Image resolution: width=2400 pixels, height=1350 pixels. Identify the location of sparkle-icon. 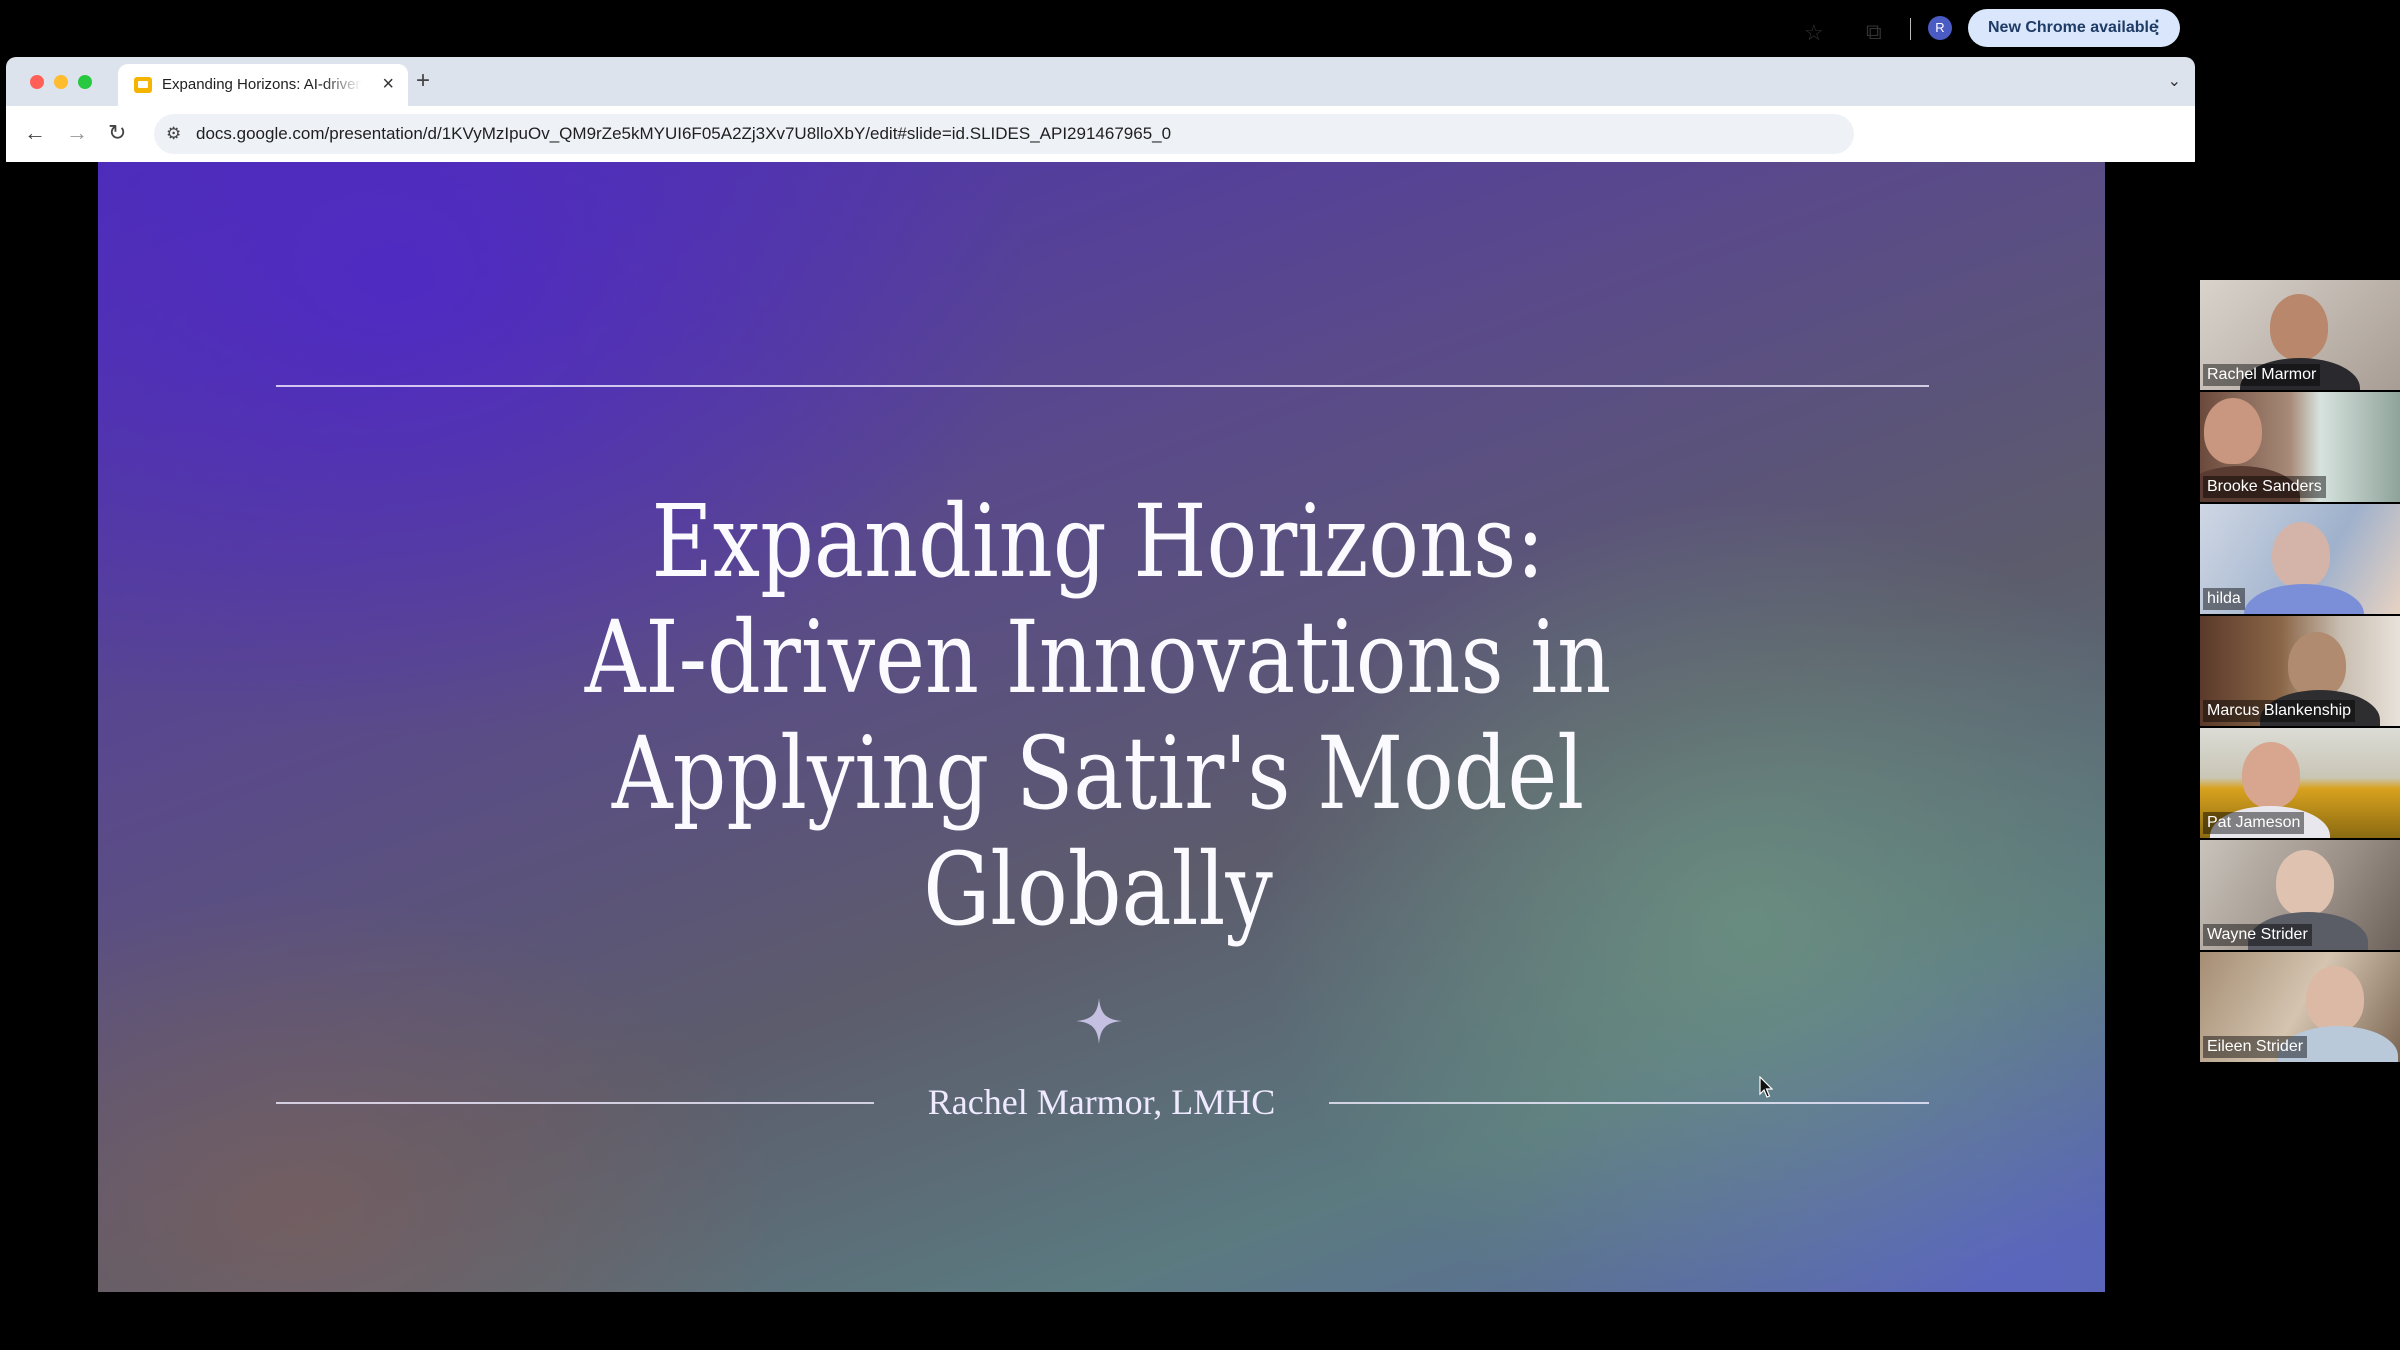
(1099, 1021).